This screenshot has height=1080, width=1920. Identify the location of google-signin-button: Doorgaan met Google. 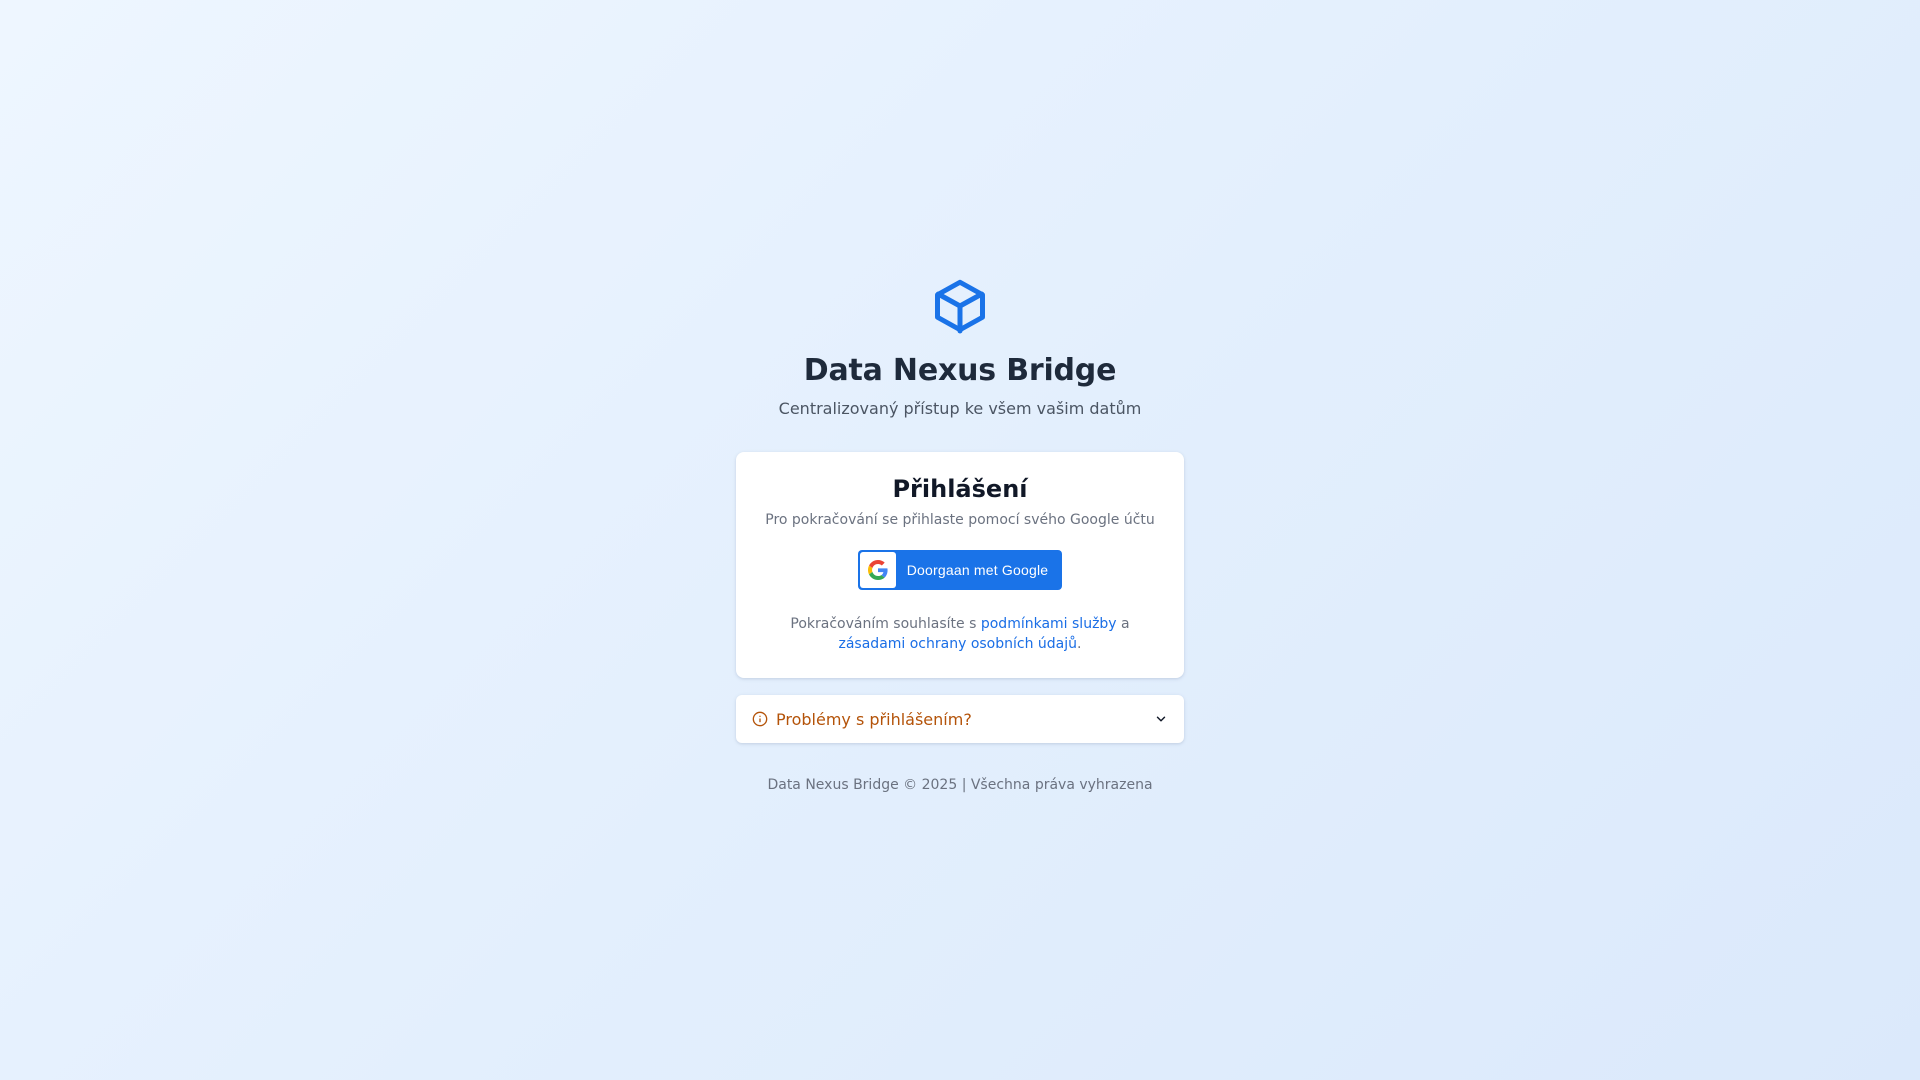
(960, 570).